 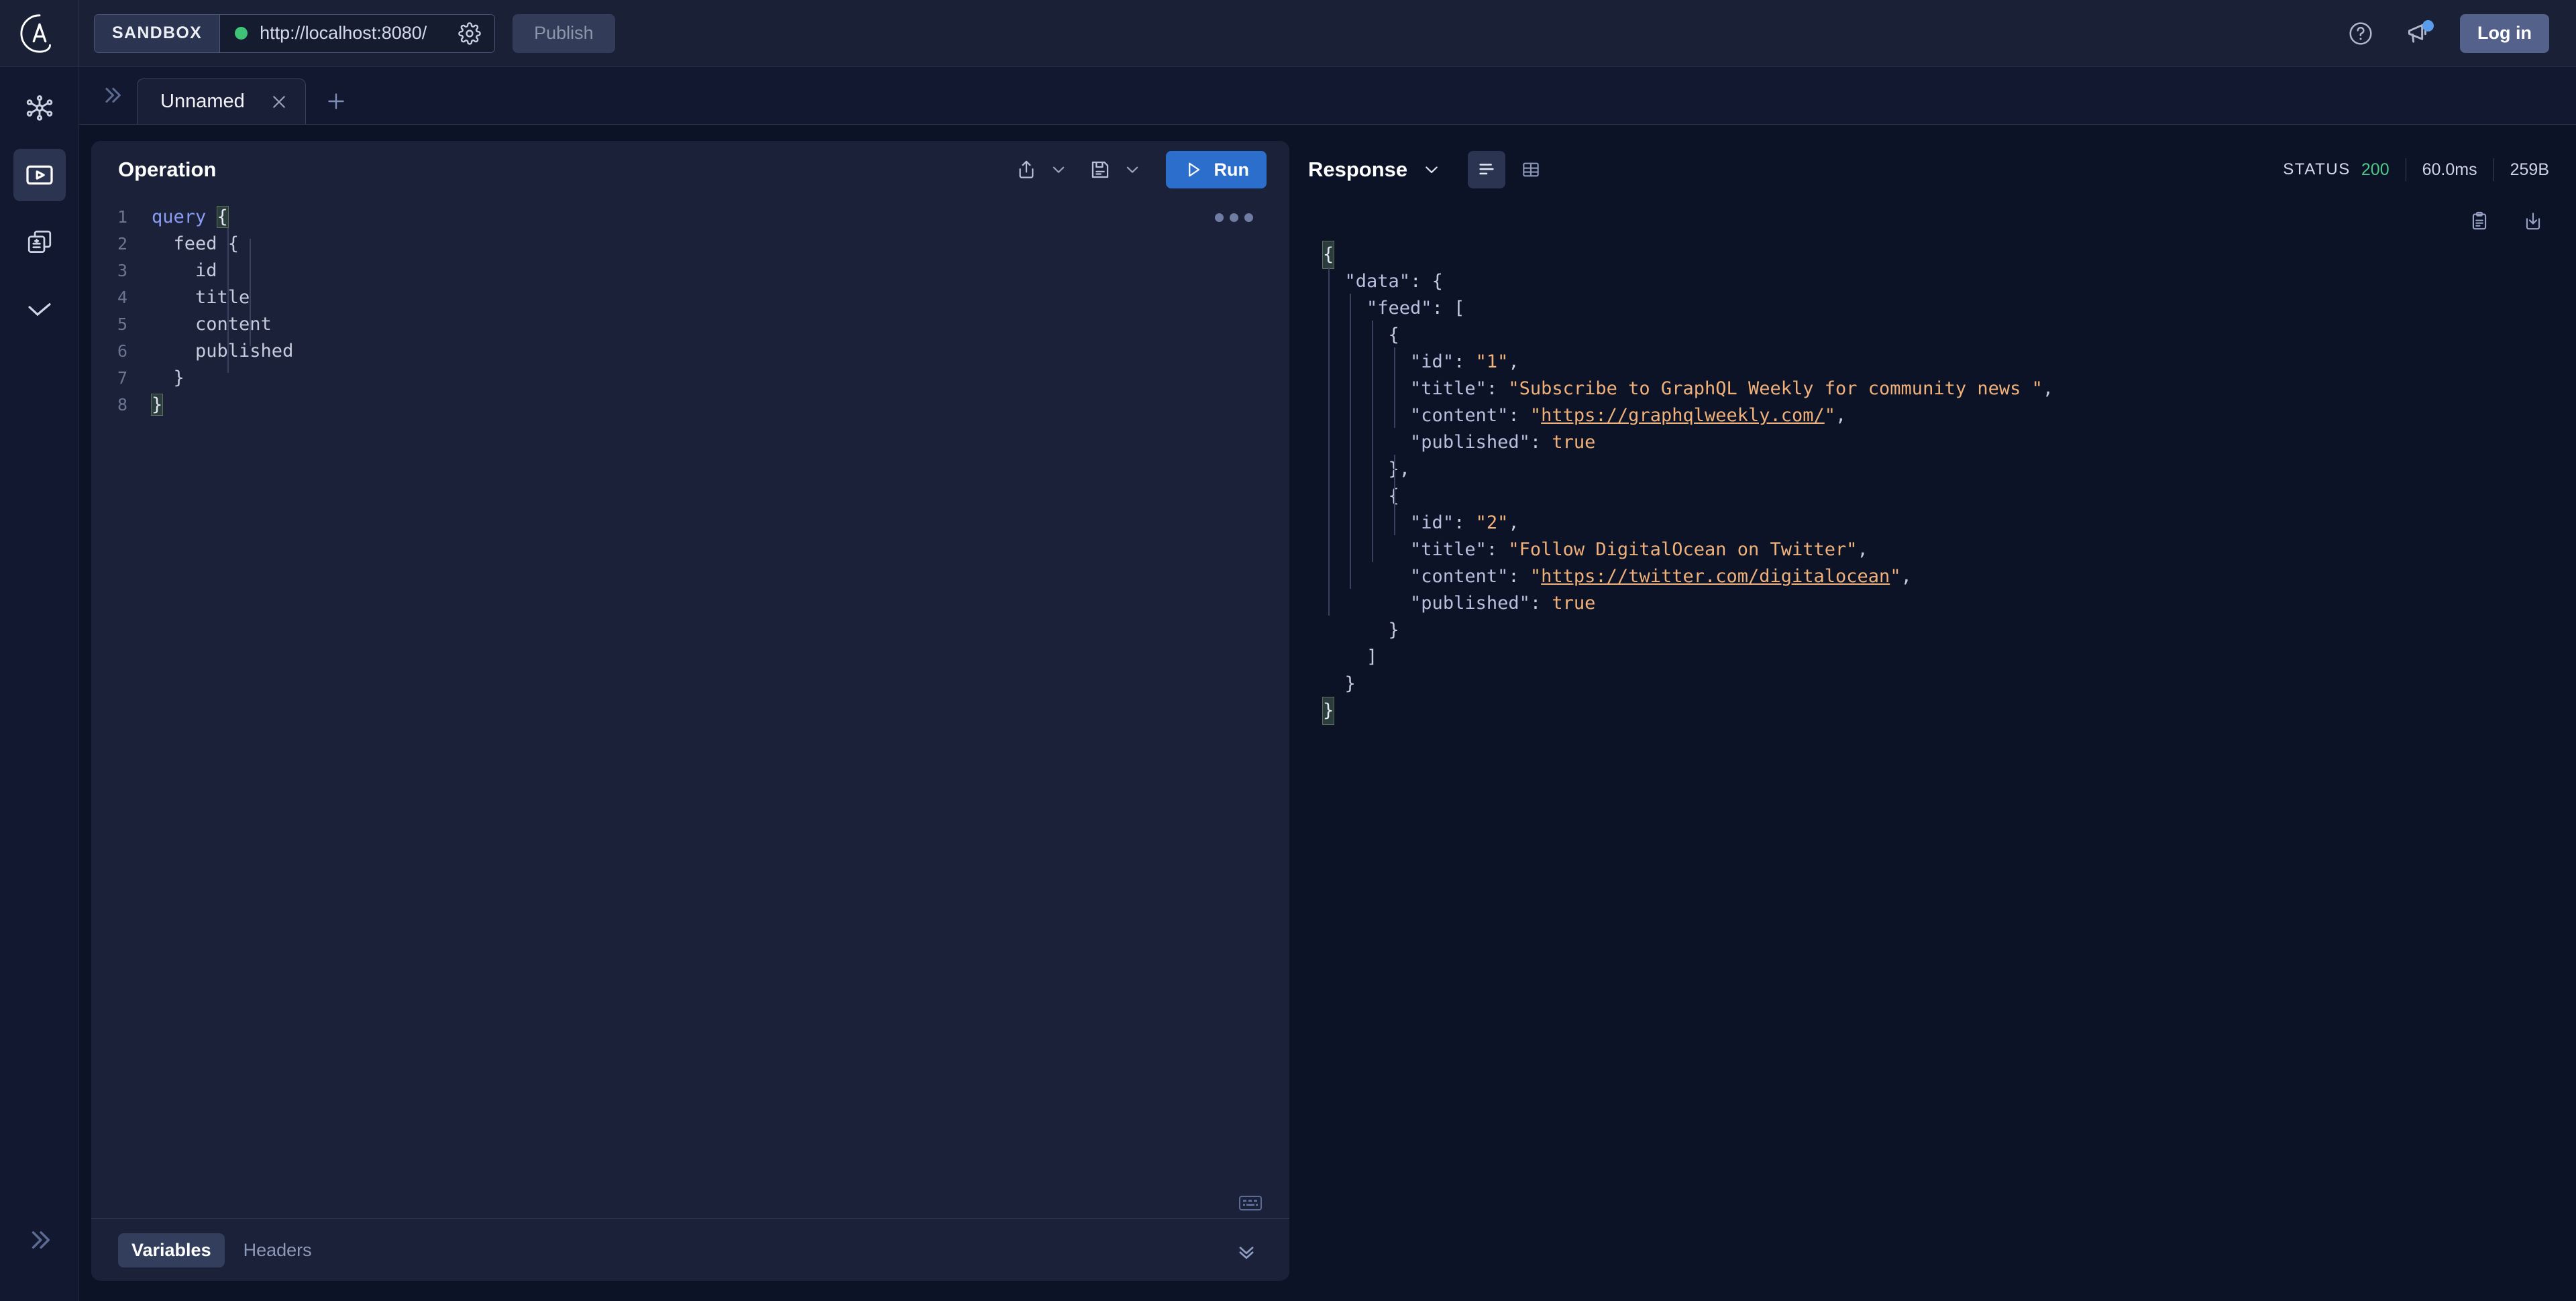 What do you see at coordinates (171, 1250) in the screenshot?
I see `tab-variables: Variables` at bounding box center [171, 1250].